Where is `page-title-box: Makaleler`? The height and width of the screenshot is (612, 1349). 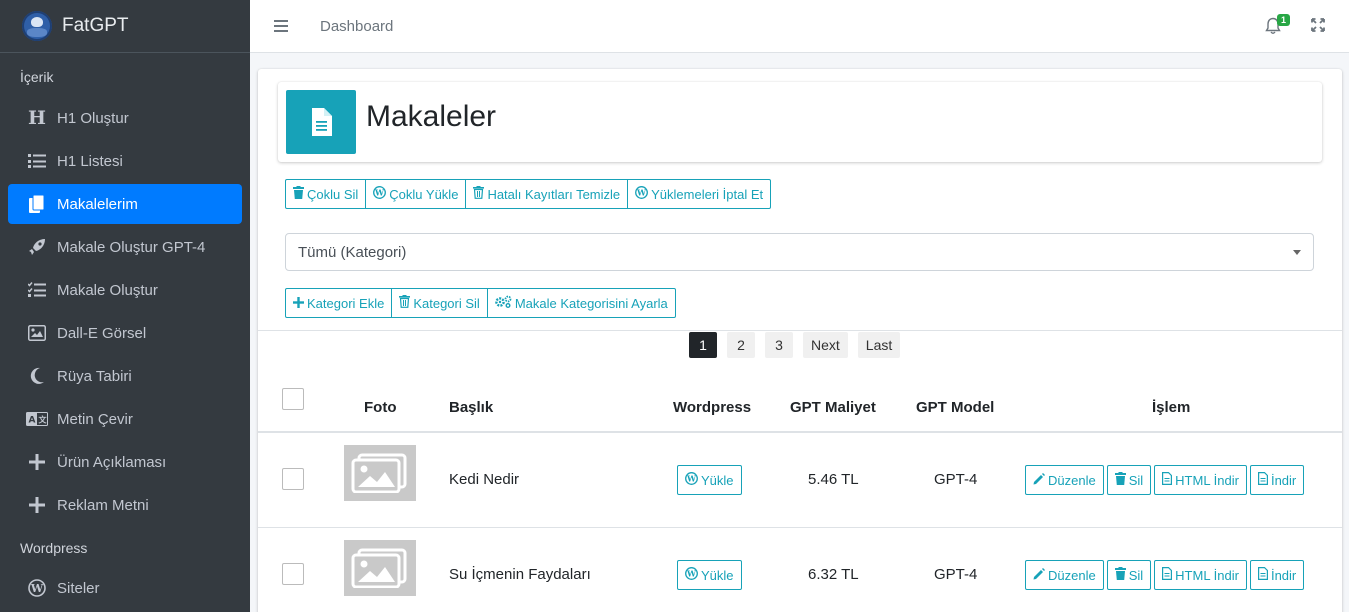
page-title-box: Makaleler is located at coordinates (800, 122).